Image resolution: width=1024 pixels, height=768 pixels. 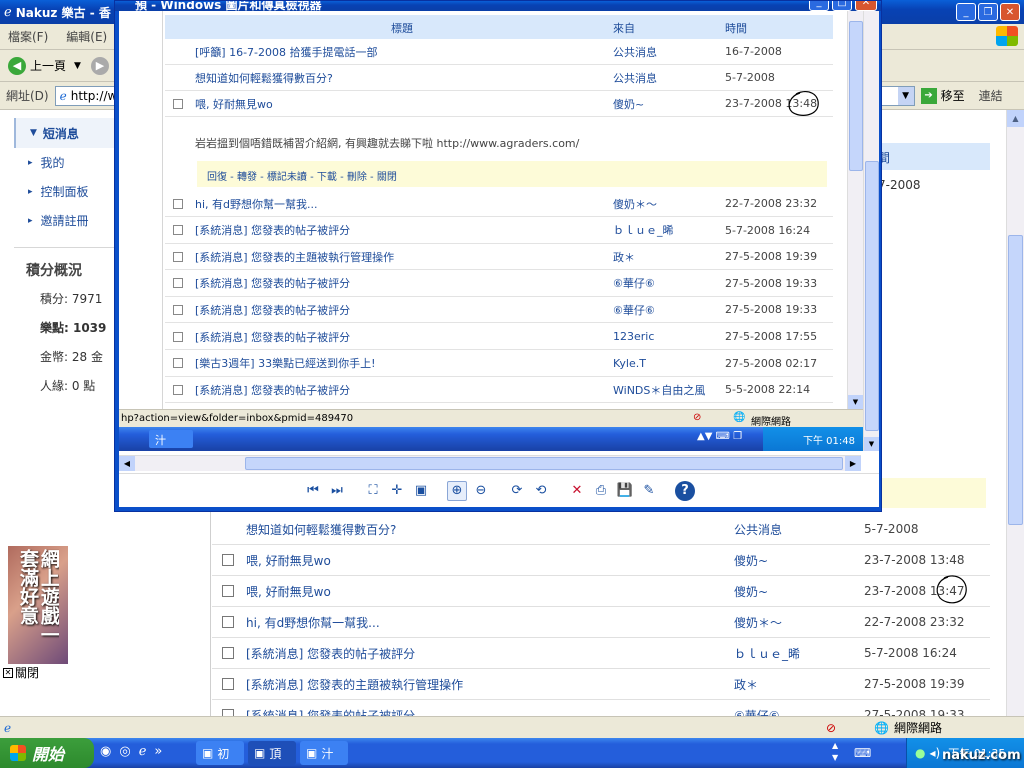 I want to click on outer-scroll-thumb, so click(x=872, y=296).